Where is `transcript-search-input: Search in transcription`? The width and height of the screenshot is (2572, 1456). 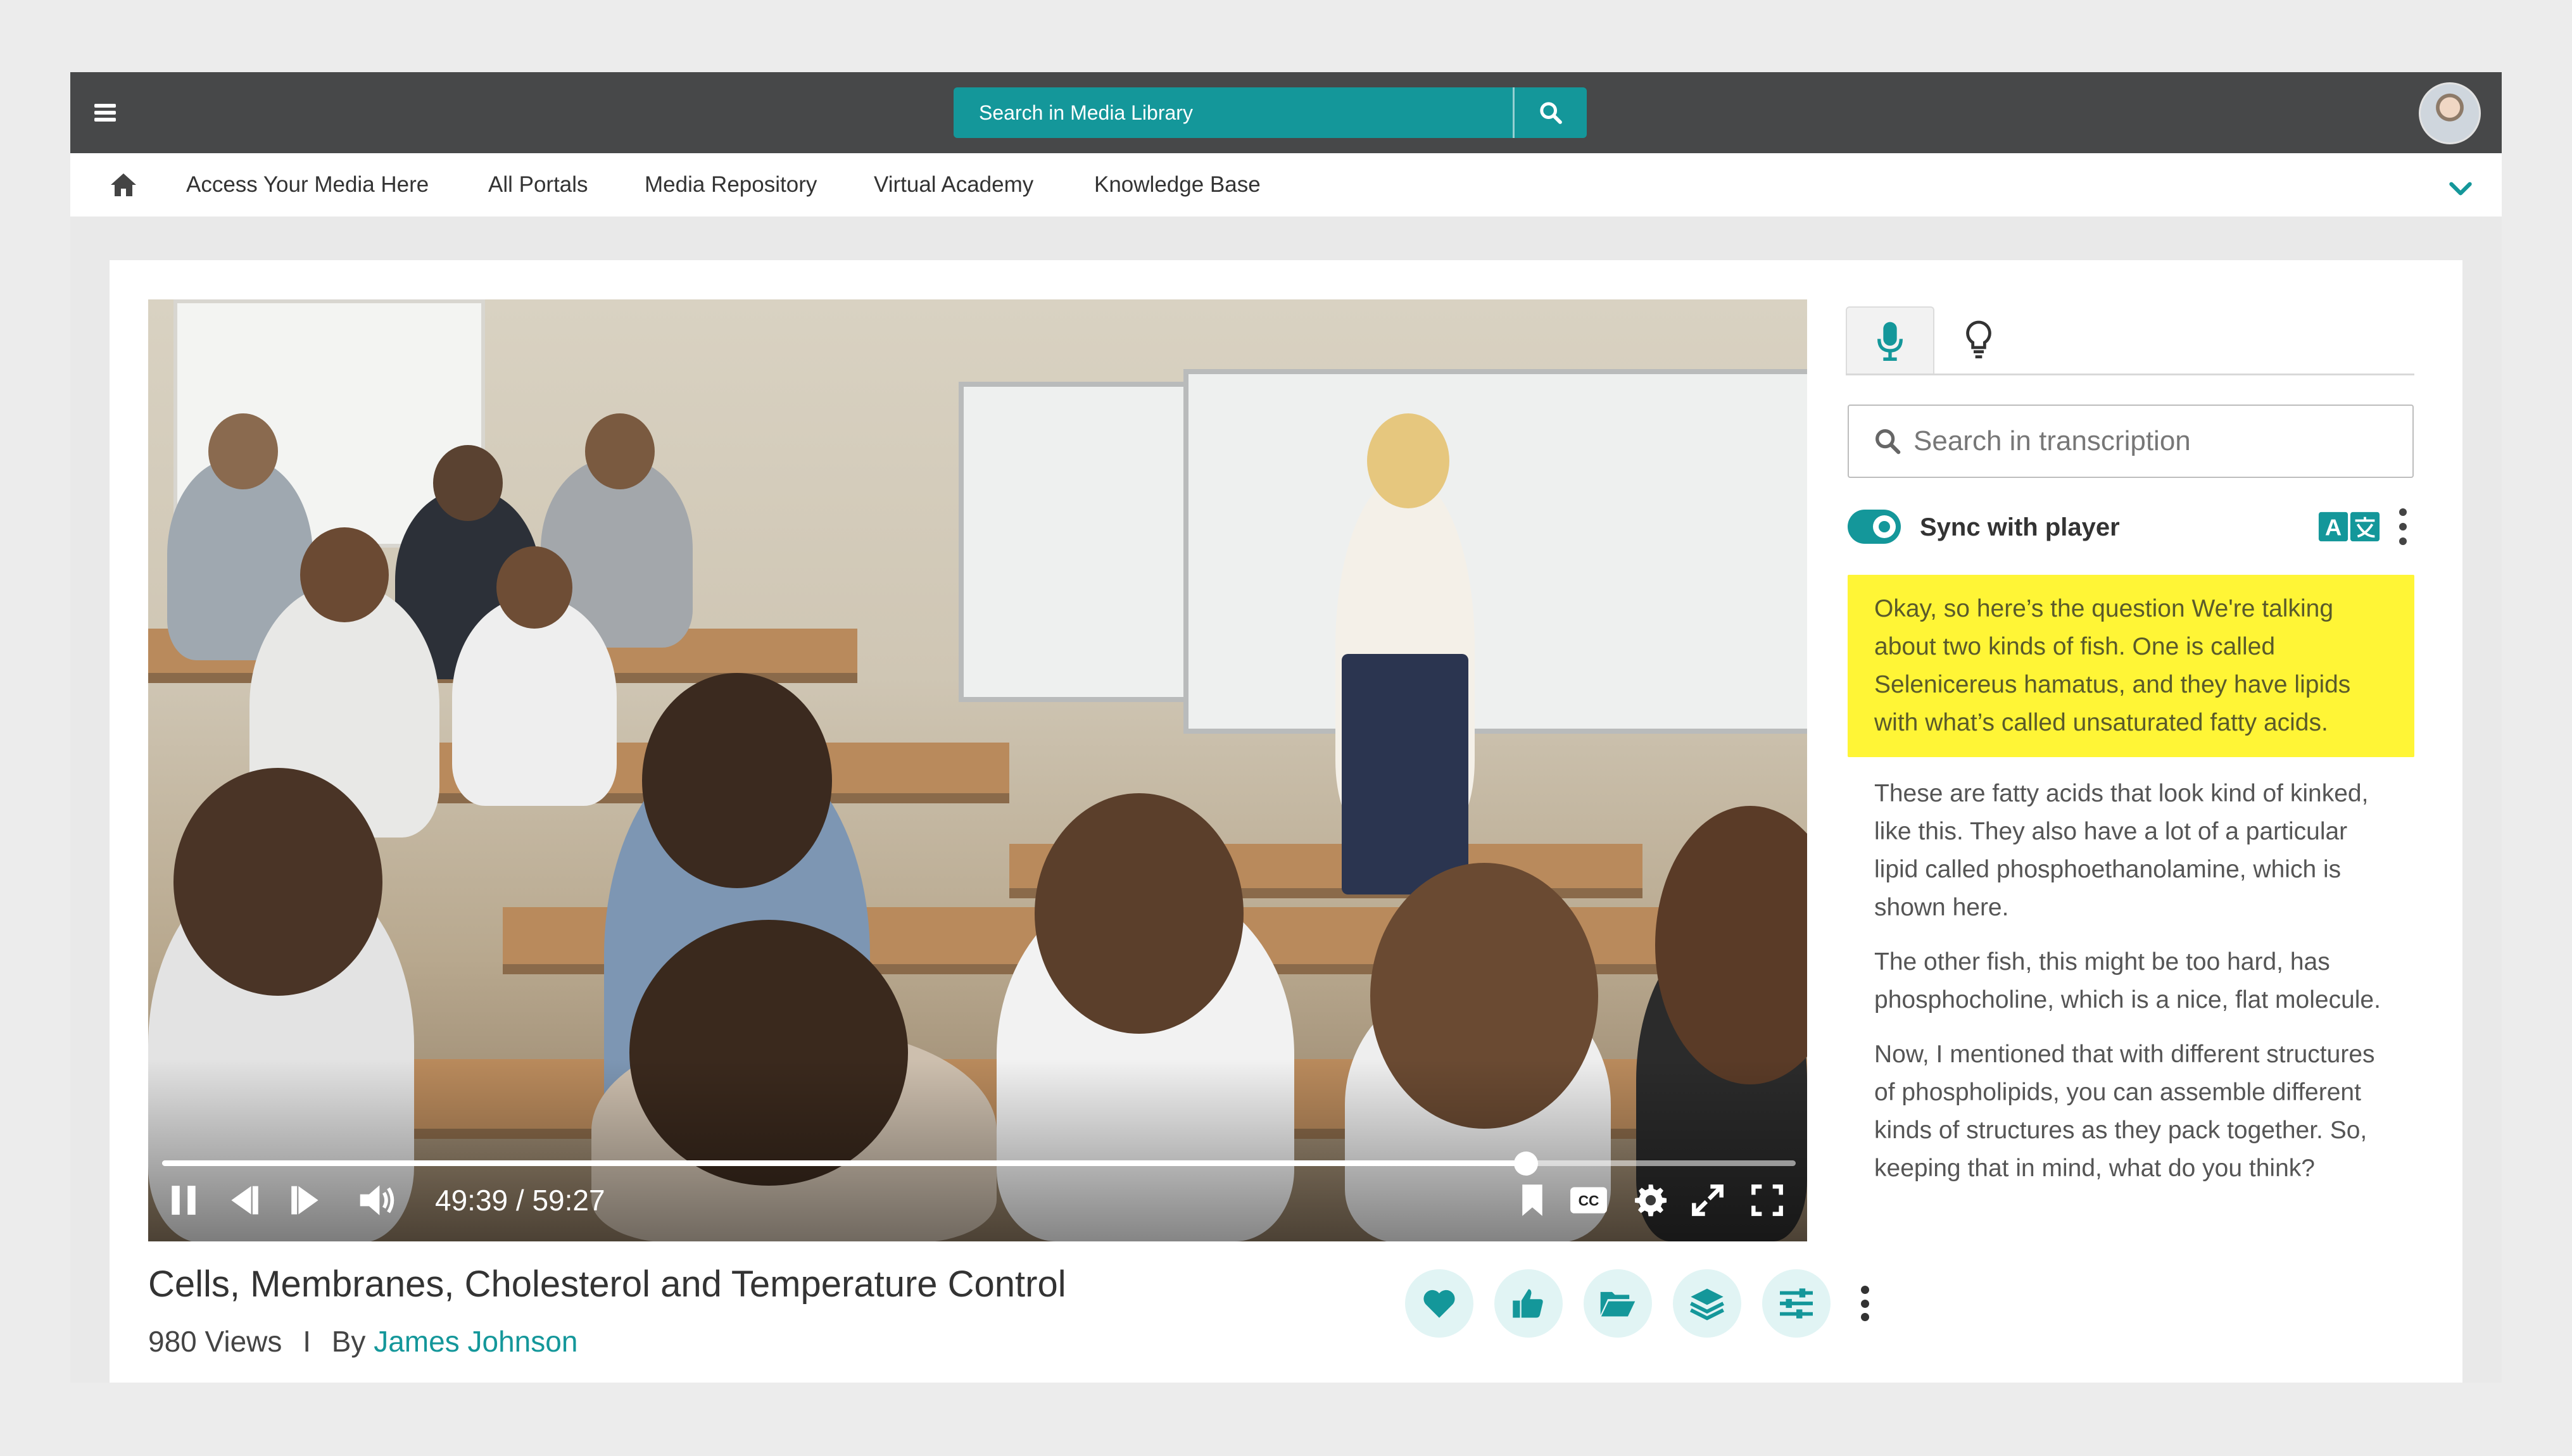 transcript-search-input: Search in transcription is located at coordinates (2052, 441).